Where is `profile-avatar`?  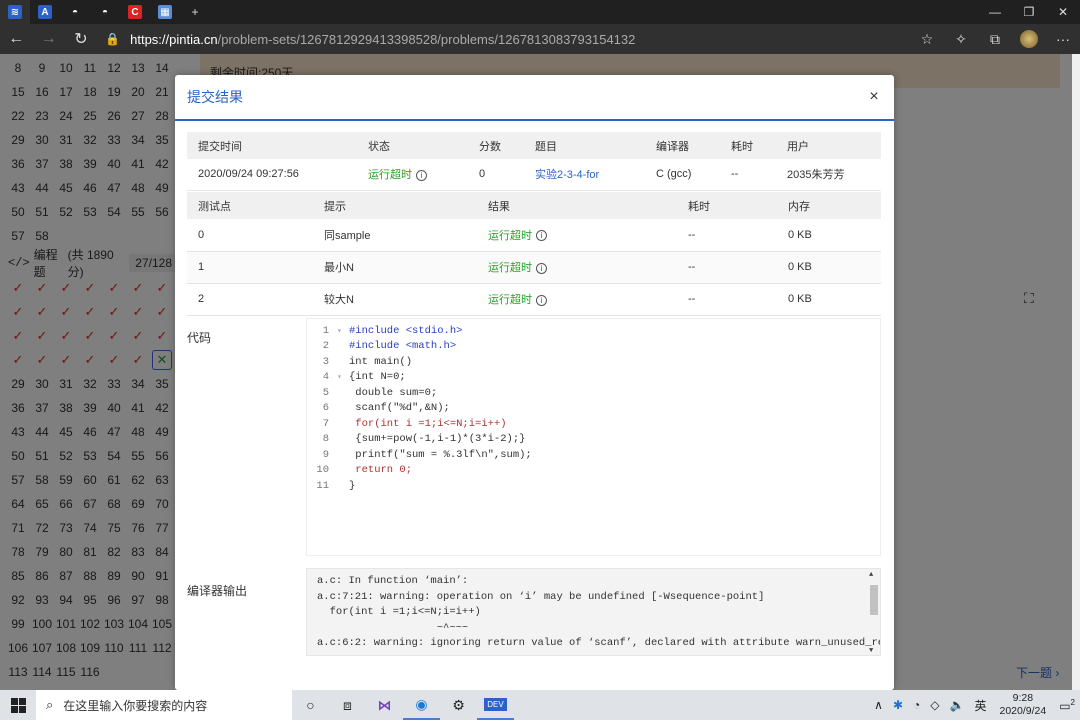
profile-avatar is located at coordinates (1029, 39).